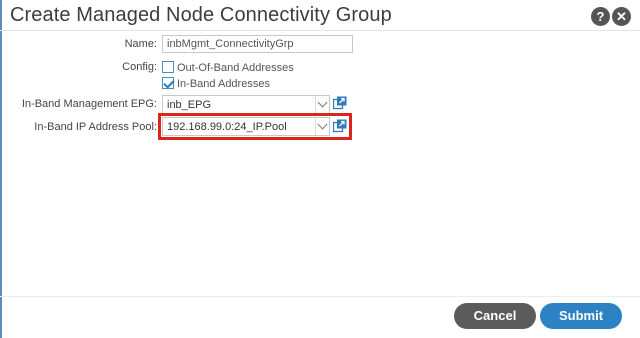  Describe the element at coordinates (140, 44) in the screenshot. I see `name-label: Name:` at that location.